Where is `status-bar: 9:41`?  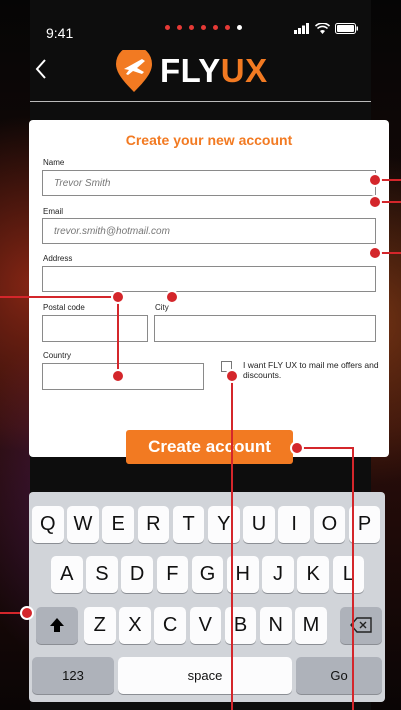 status-bar: 9:41 is located at coordinates (200, 32).